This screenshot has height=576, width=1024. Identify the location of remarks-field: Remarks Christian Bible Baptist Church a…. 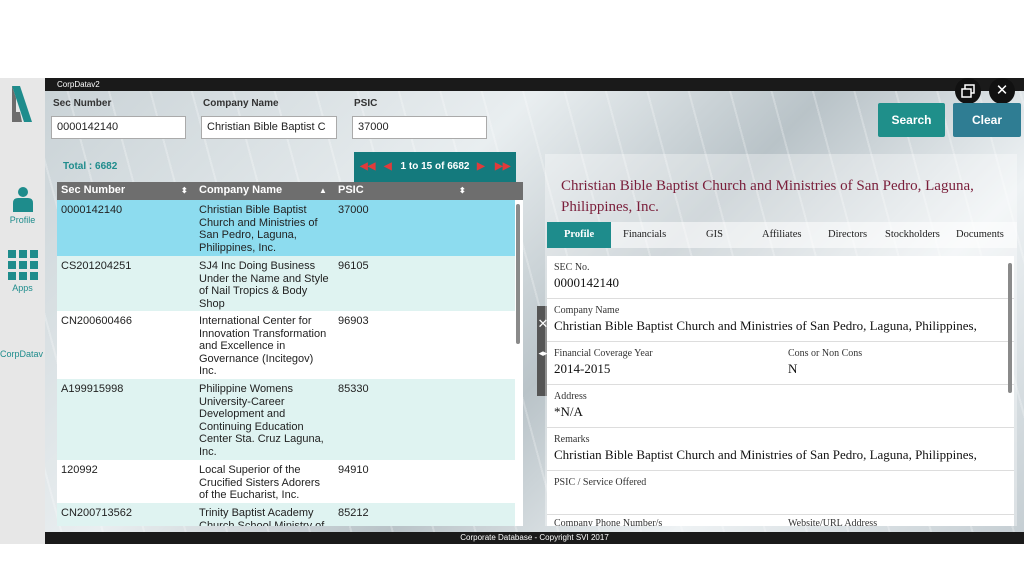
(765, 448).